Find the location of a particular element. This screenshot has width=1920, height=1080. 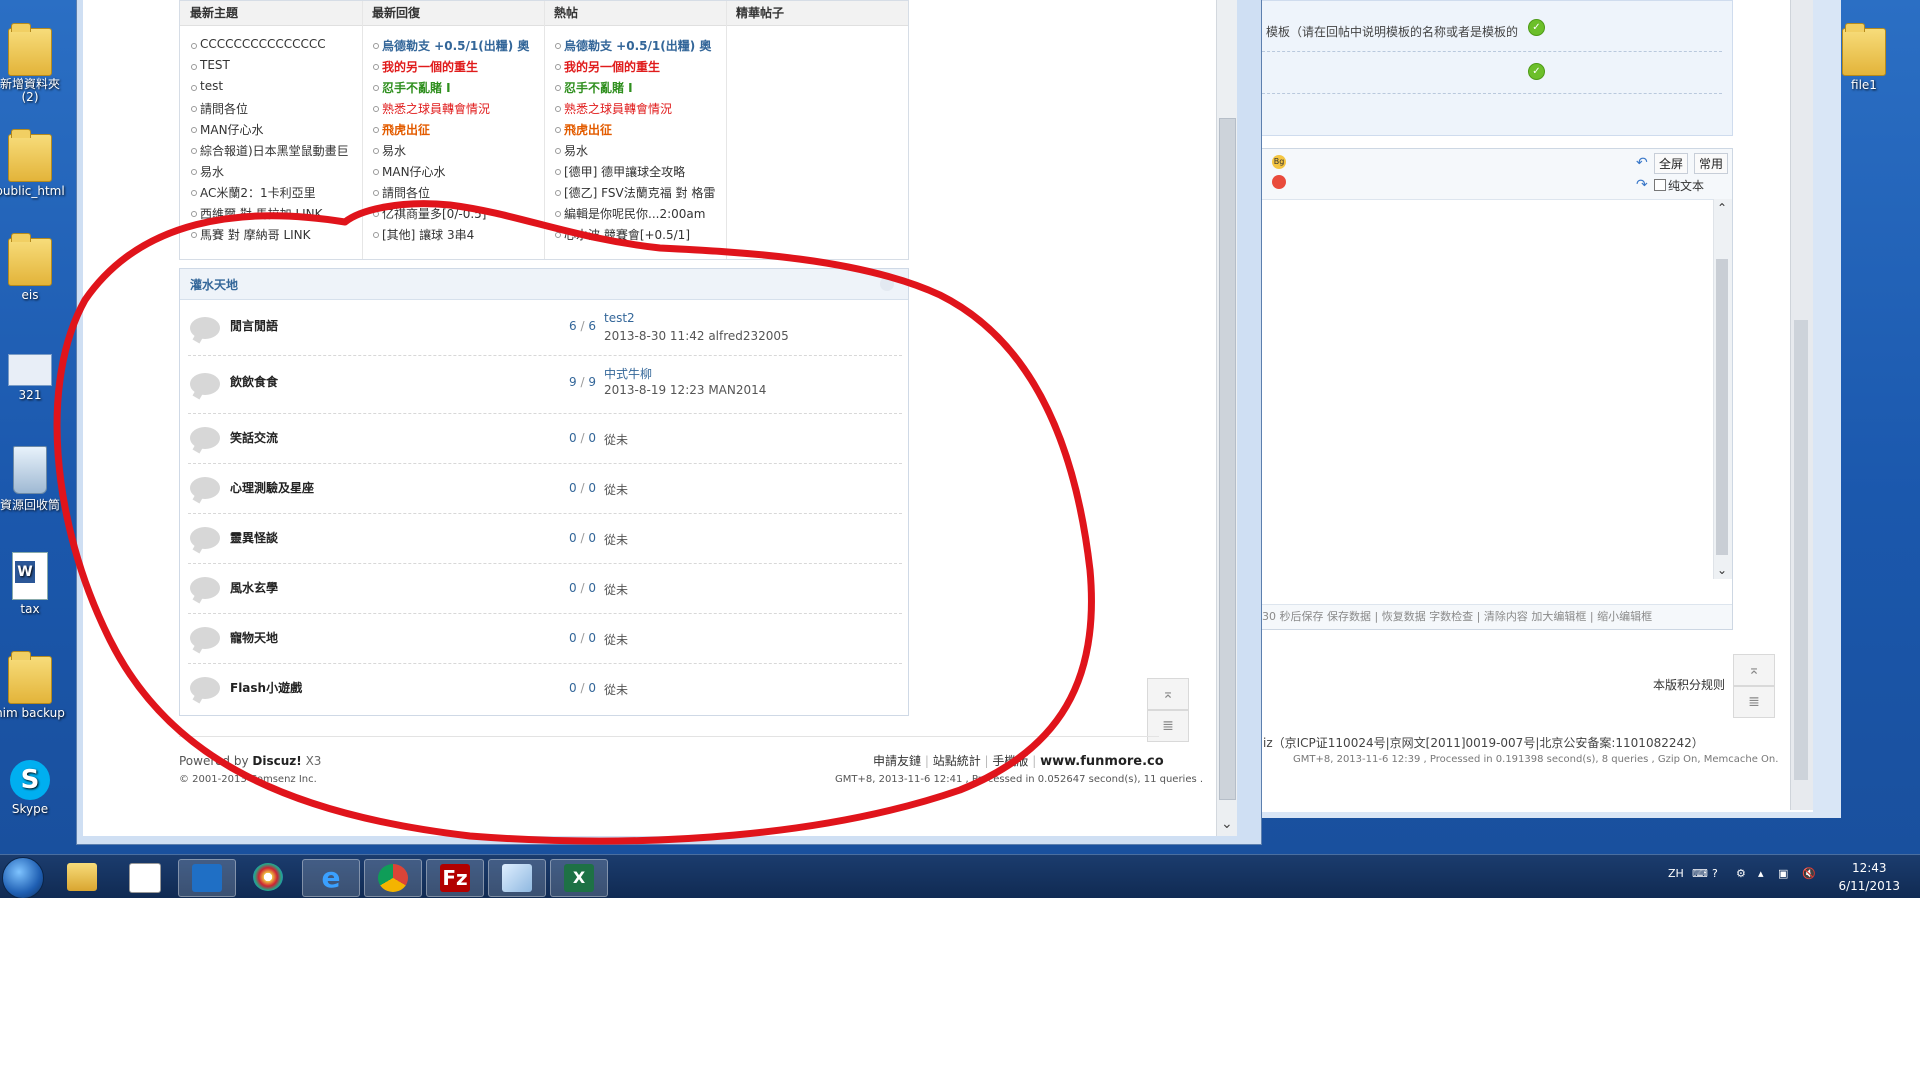

taskbar-excel: X is located at coordinates (579, 878).